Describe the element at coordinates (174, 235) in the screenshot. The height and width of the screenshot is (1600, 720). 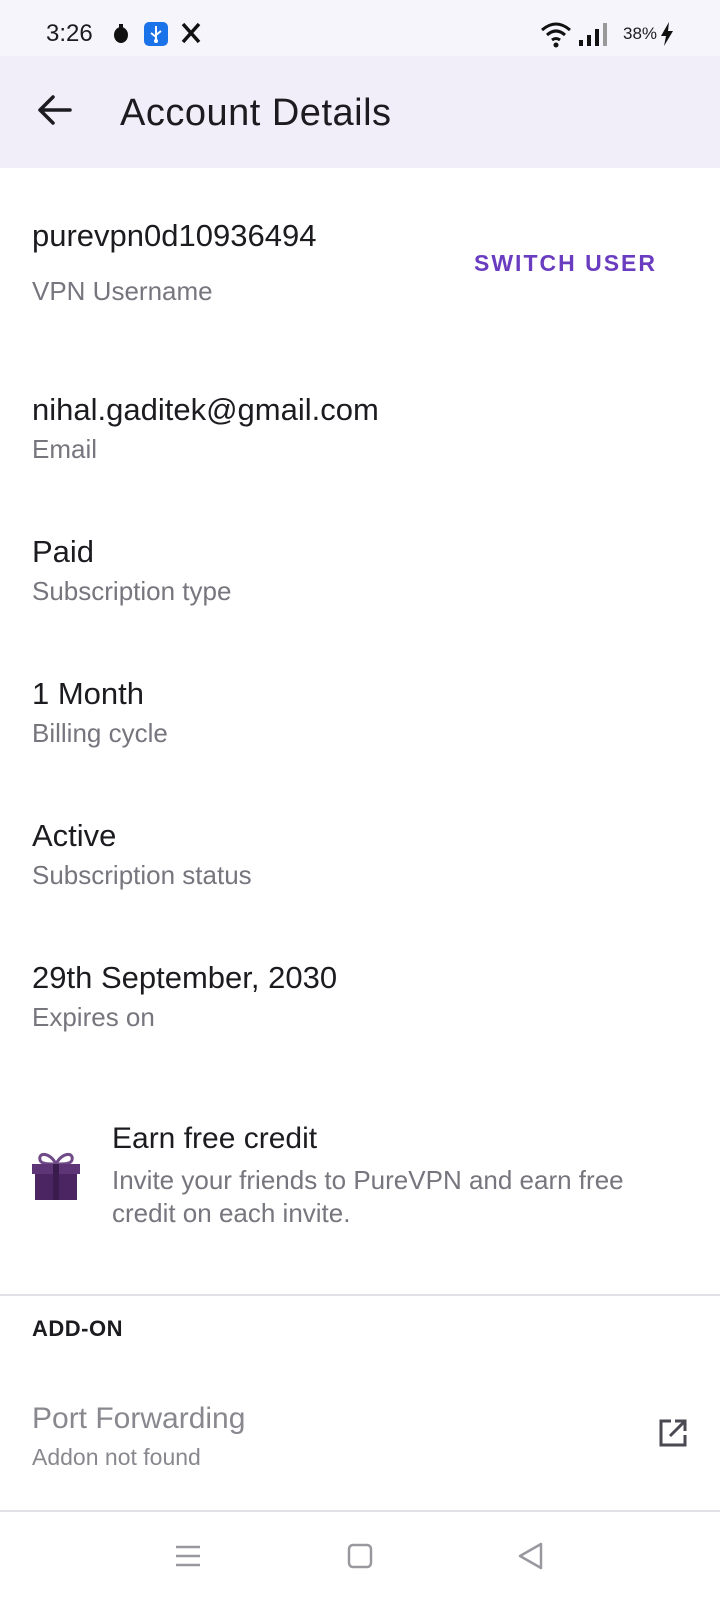
I see `vpn-username-value: purevpn0d10936494` at that location.